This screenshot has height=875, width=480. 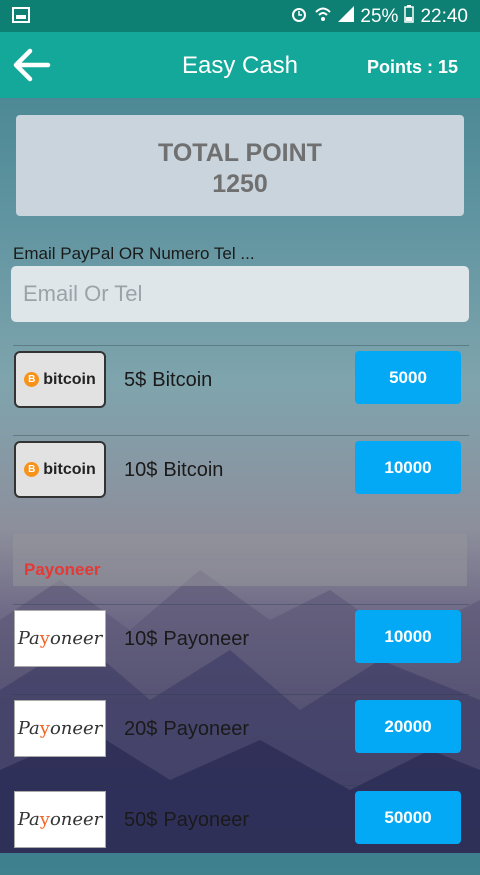 What do you see at coordinates (408, 817) in the screenshot?
I see `redeem-button: 50000` at bounding box center [408, 817].